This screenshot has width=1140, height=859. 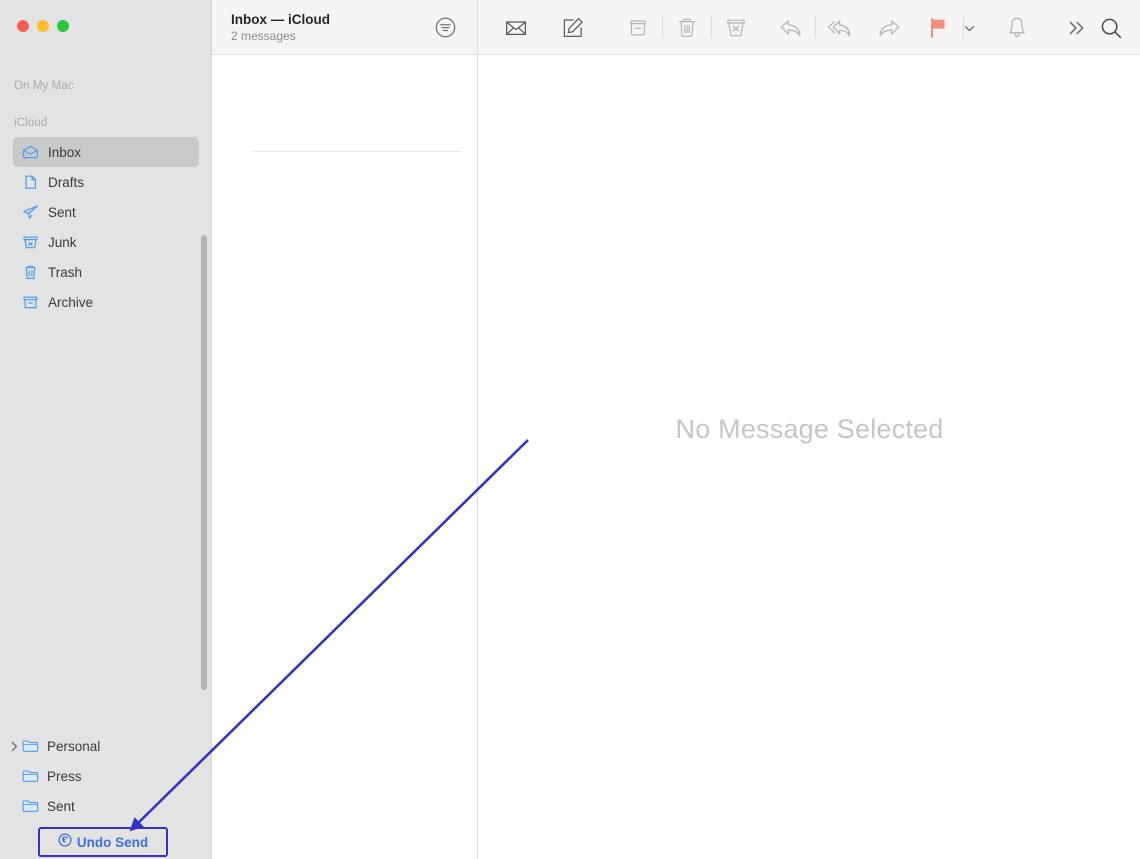 I want to click on undo-send-container: Undo Send, so click(x=103, y=842).